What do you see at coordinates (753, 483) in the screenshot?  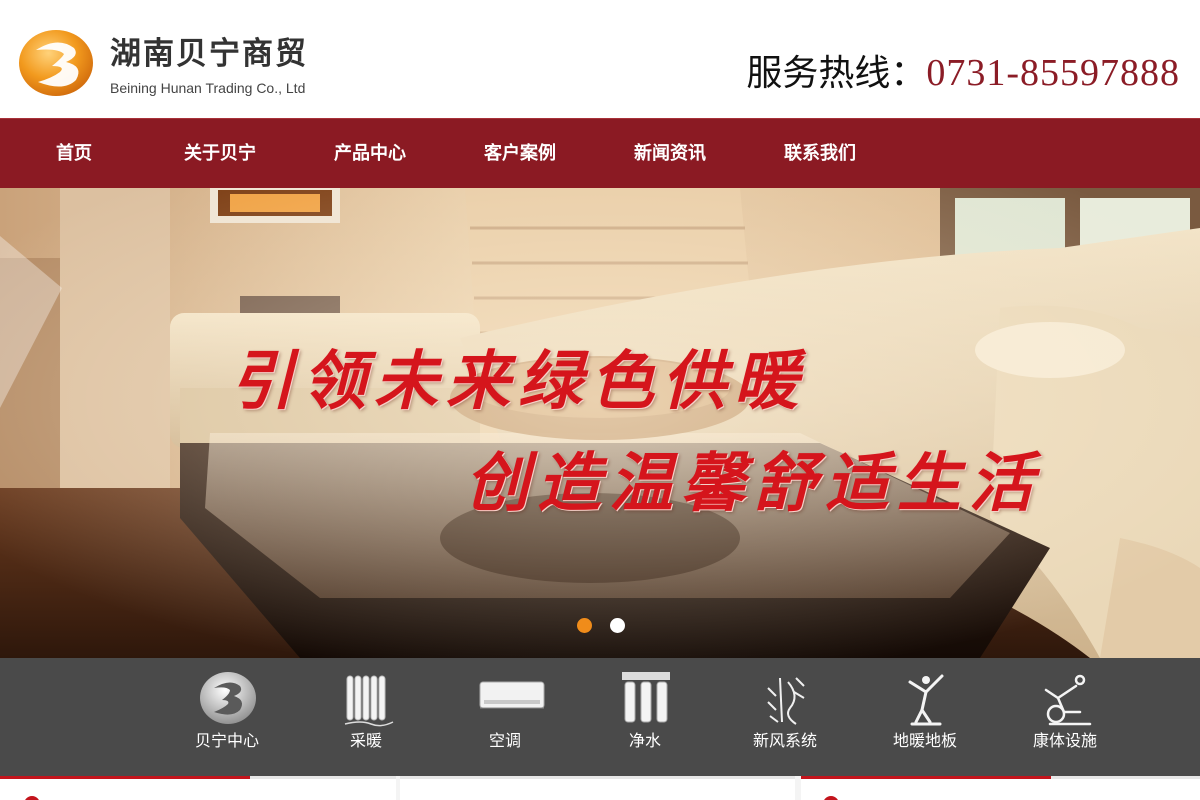 I see `slogan-line-2: 创造温馨舒适生活` at bounding box center [753, 483].